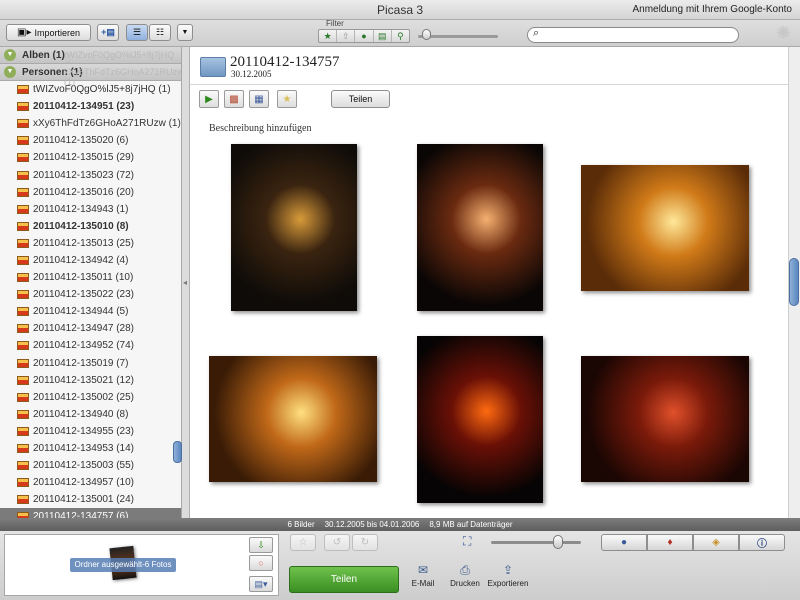 The width and height of the screenshot is (800, 600). Describe the element at coordinates (90, 58) in the screenshot. I see `sidebar-category: ▼Alben (1)tWIZvoF0QgO%lJ5+8j7jHQ (1)` at that location.